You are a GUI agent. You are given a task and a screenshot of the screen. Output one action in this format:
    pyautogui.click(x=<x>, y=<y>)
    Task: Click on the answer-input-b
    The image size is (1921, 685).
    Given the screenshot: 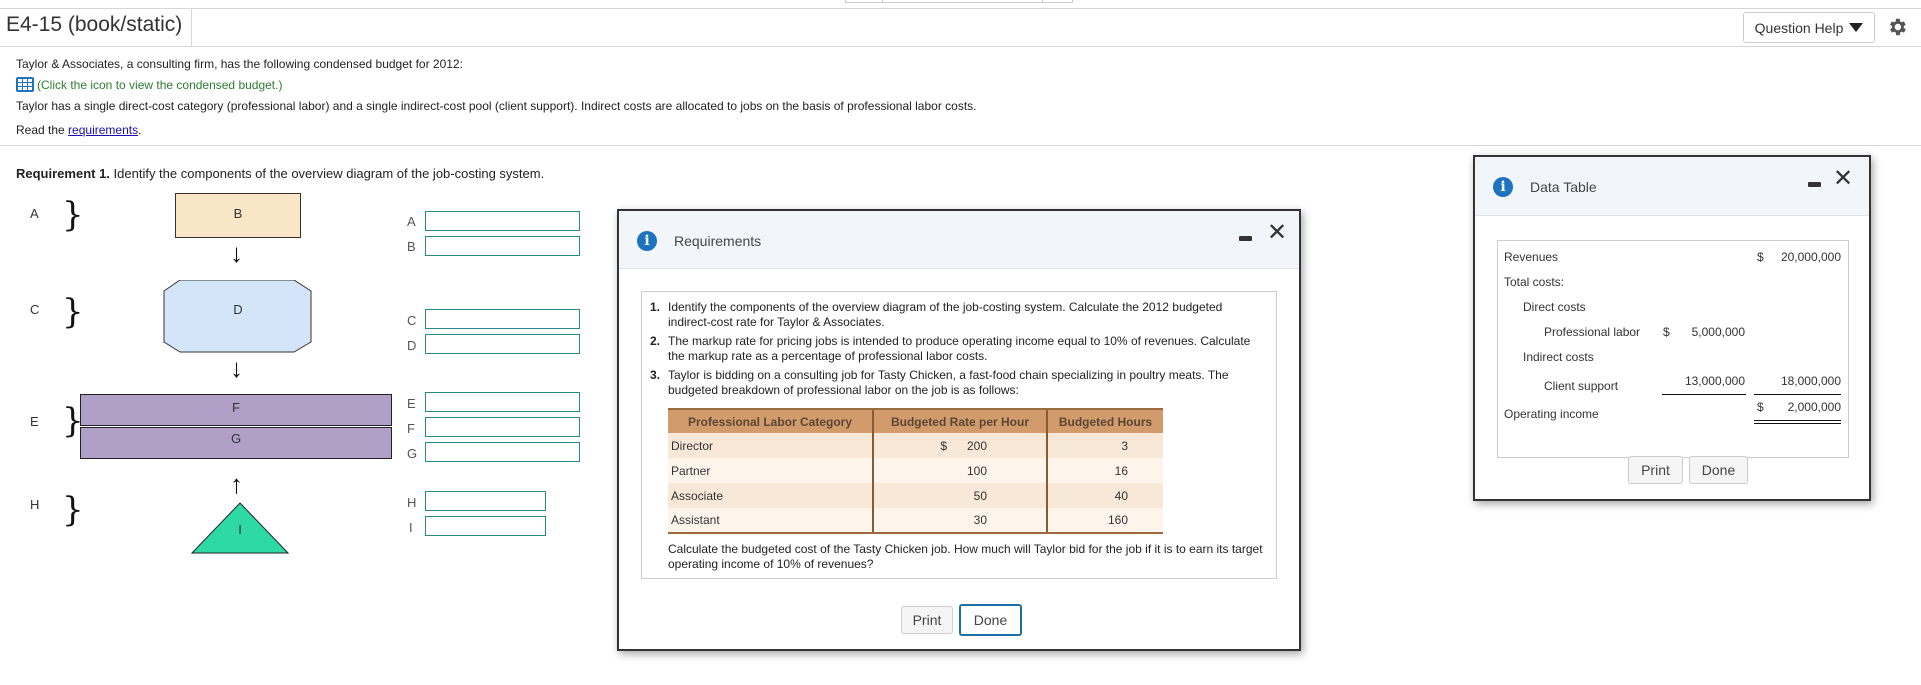 What is the action you would take?
    pyautogui.click(x=502, y=246)
    